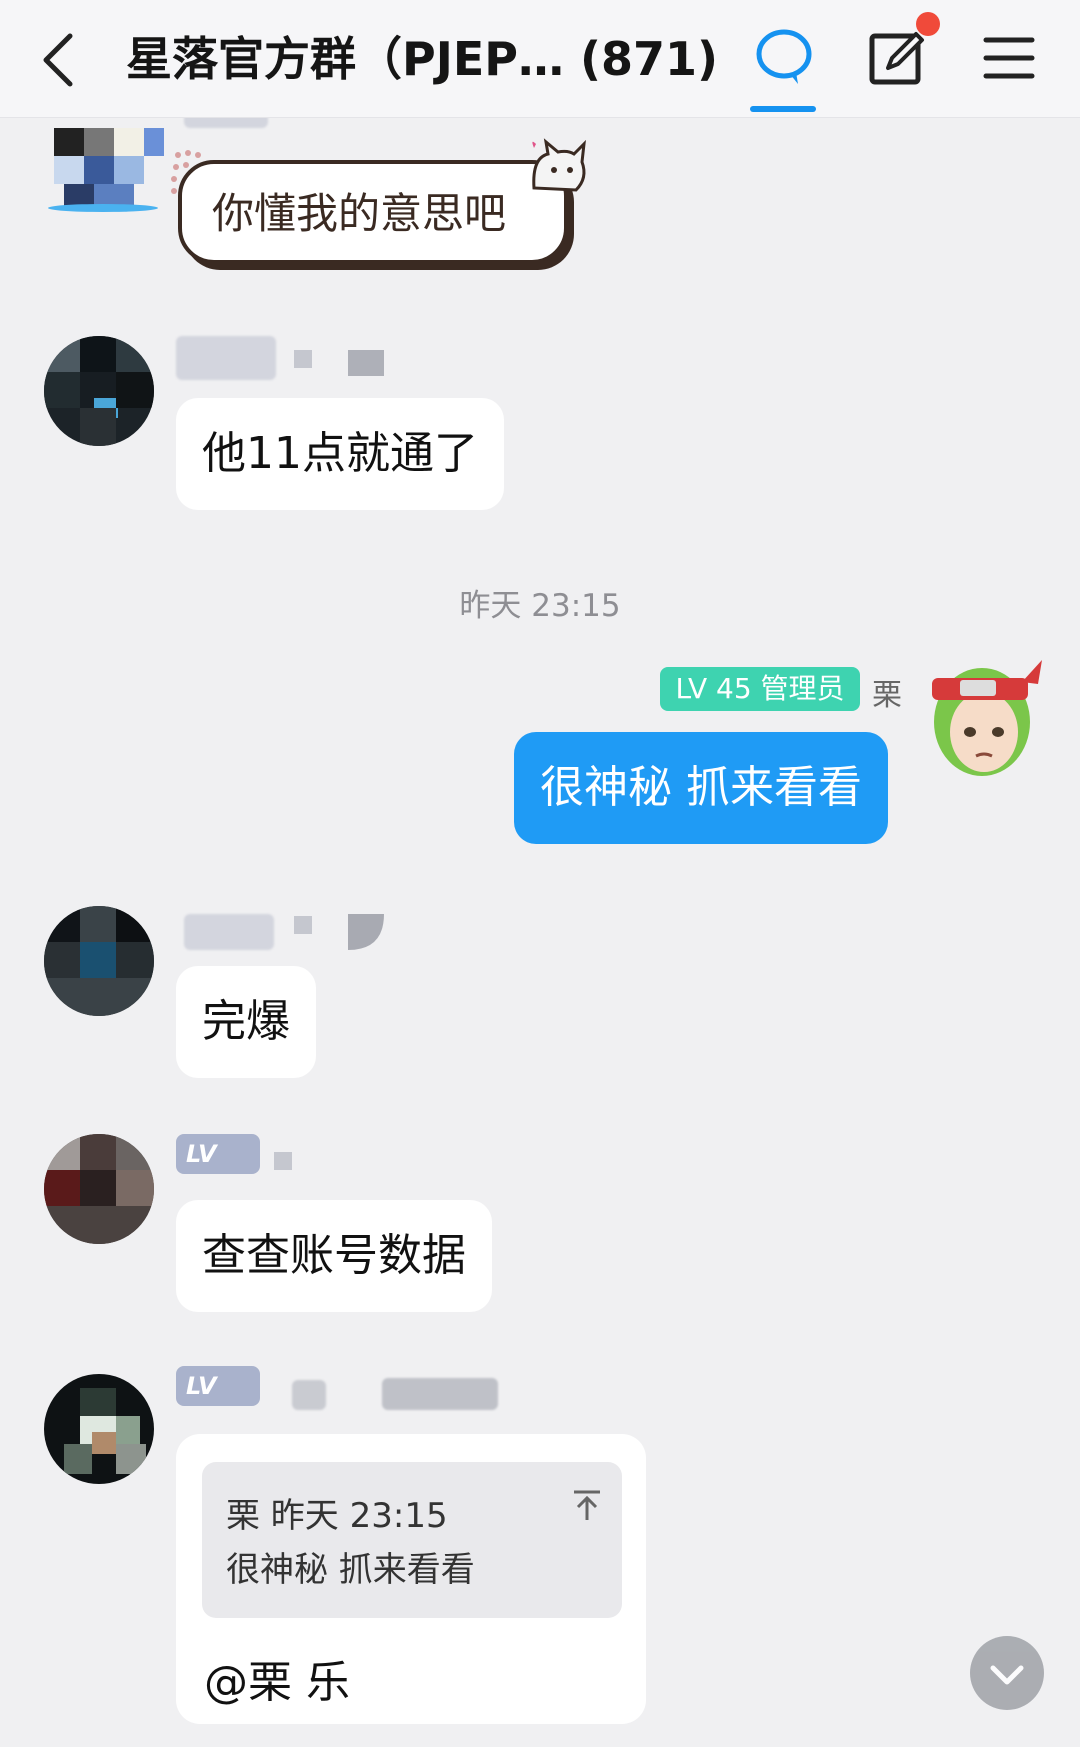 The image size is (1080, 1747). Describe the element at coordinates (898, 58) in the screenshot. I see `edit-square-icon` at that location.